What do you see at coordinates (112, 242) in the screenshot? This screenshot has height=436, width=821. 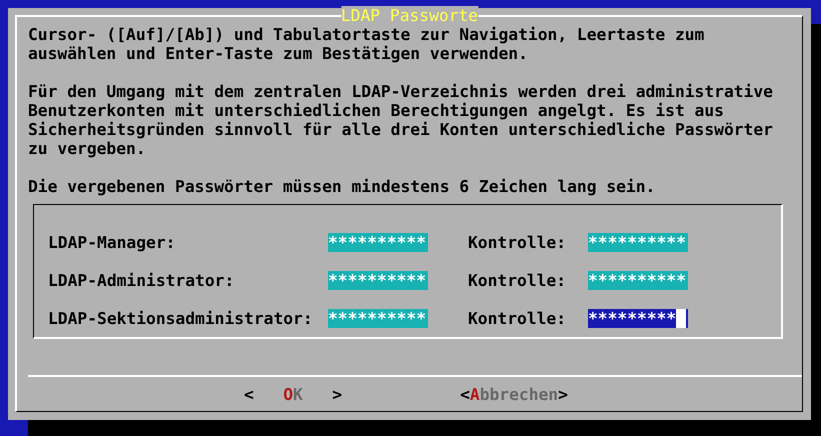 I see `field-label: LDAP-Manager:` at bounding box center [112, 242].